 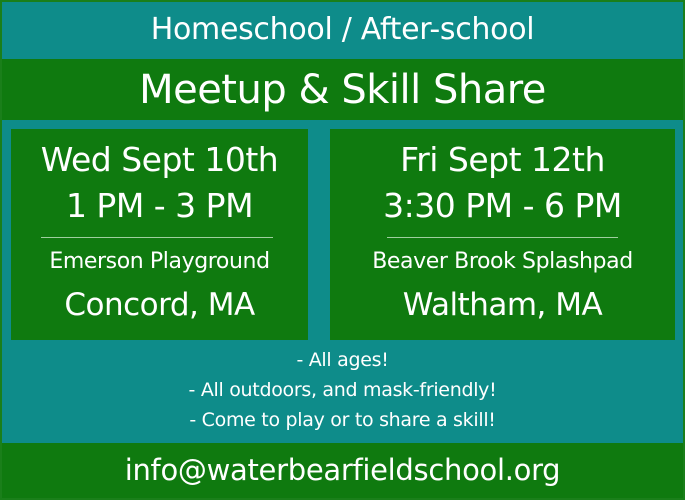 I want to click on event-date: Wed Sept 10th, so click(x=159, y=159).